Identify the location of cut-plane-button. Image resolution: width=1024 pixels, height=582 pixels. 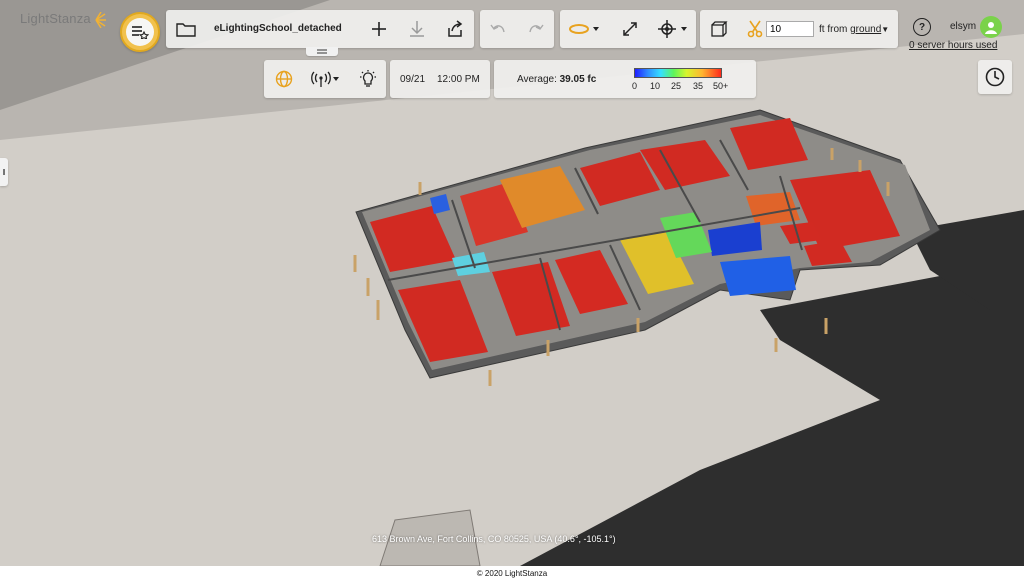
(755, 29).